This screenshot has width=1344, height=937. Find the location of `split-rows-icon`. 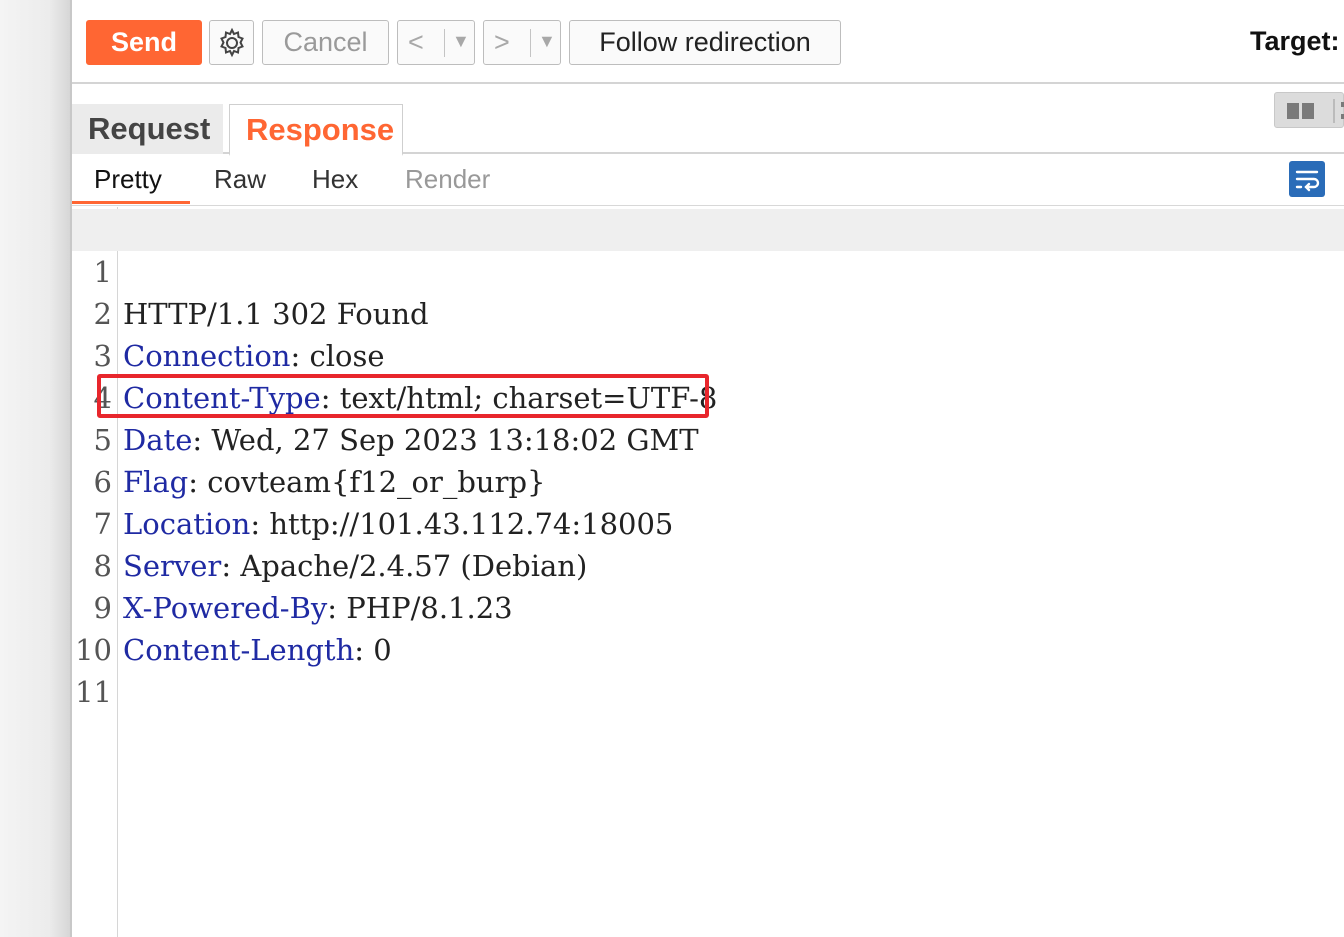

split-rows-icon is located at coordinates (1338, 111).